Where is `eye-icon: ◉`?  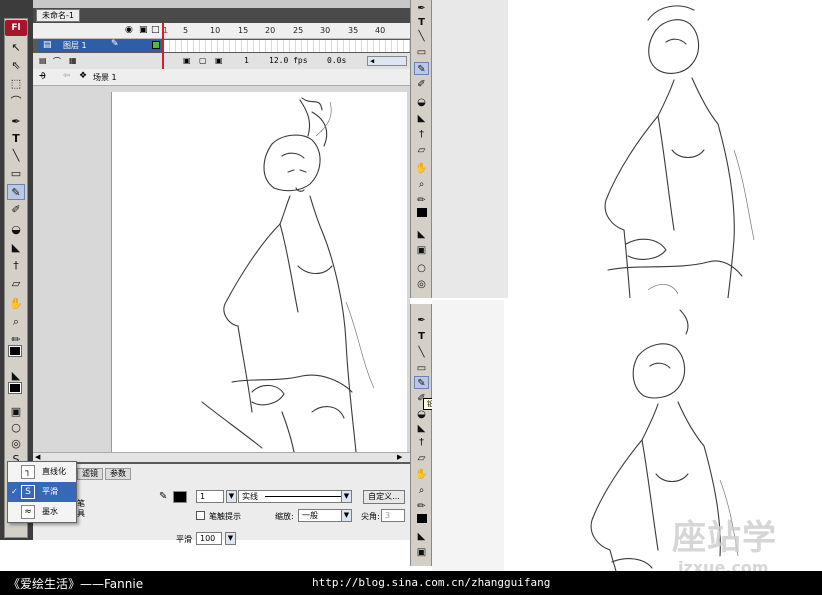 eye-icon: ◉ is located at coordinates (129, 30).